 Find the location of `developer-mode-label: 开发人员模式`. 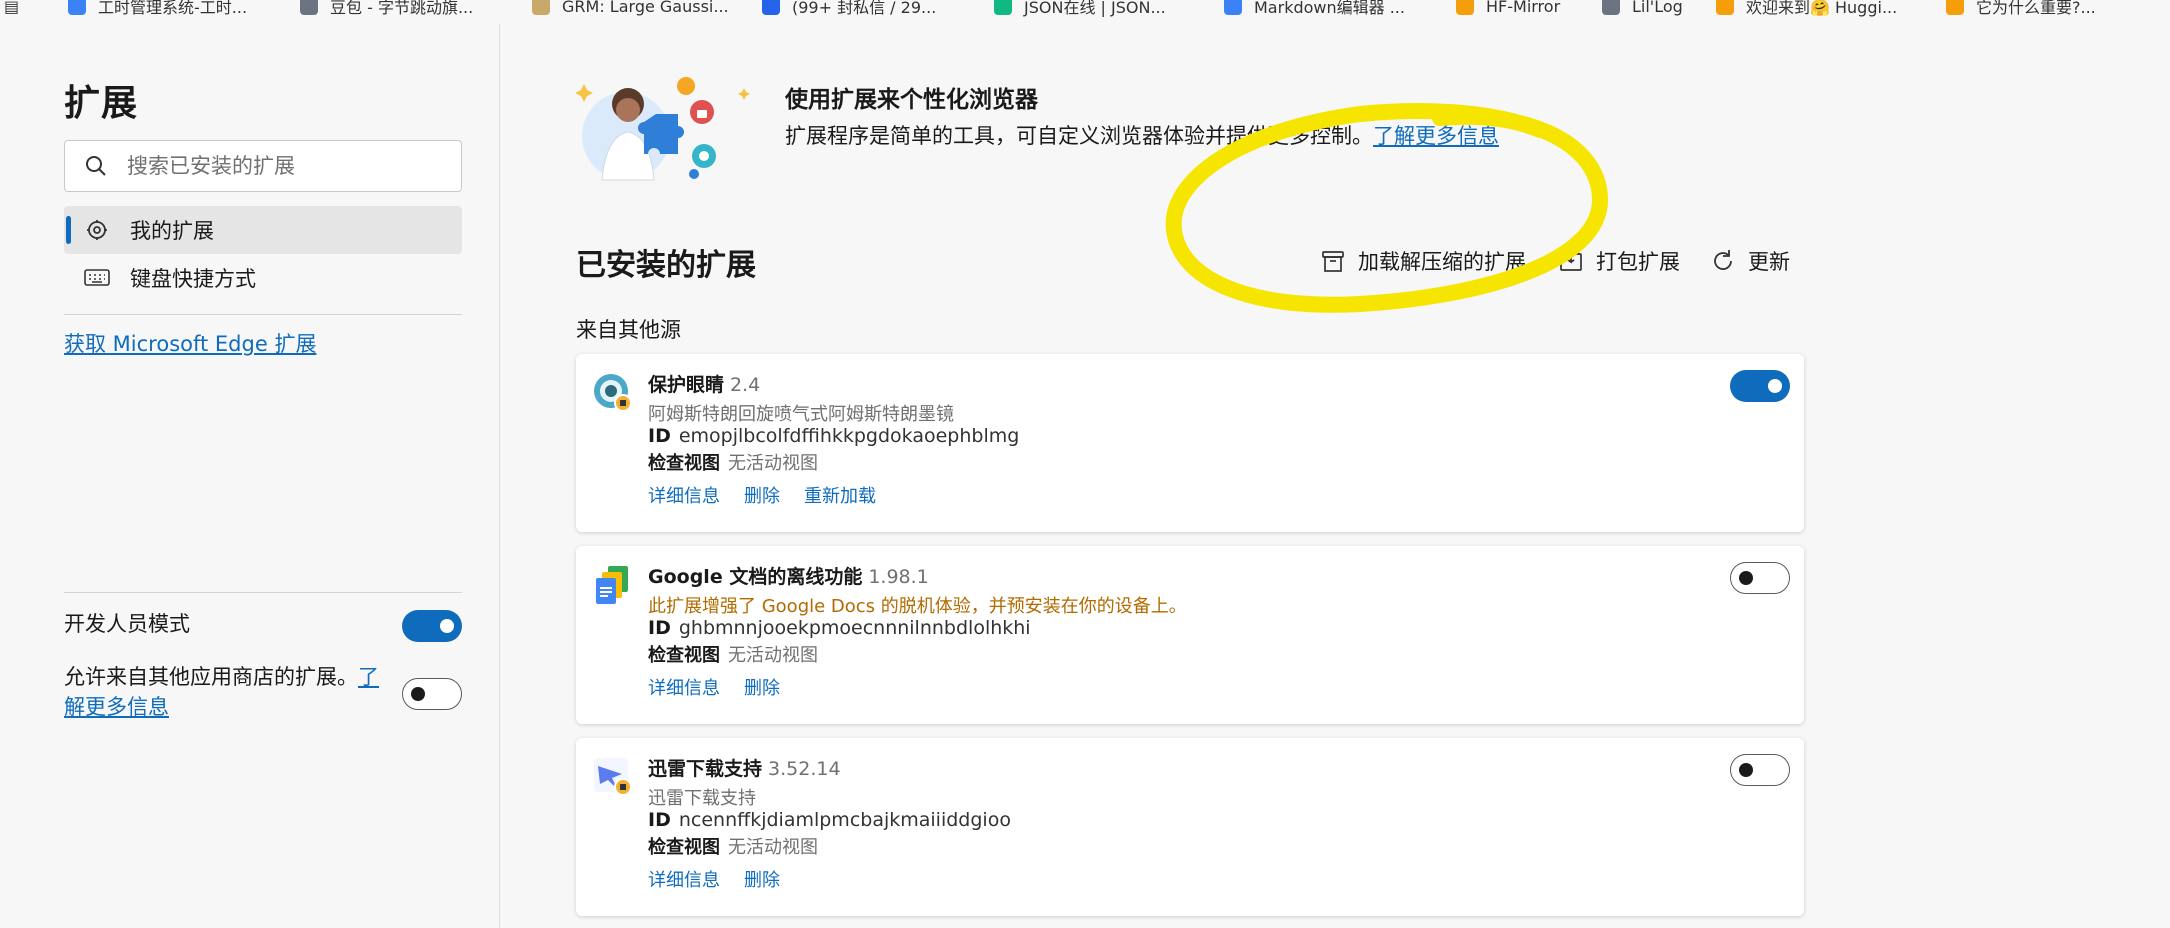

developer-mode-label: 开发人员模式 is located at coordinates (127, 624).